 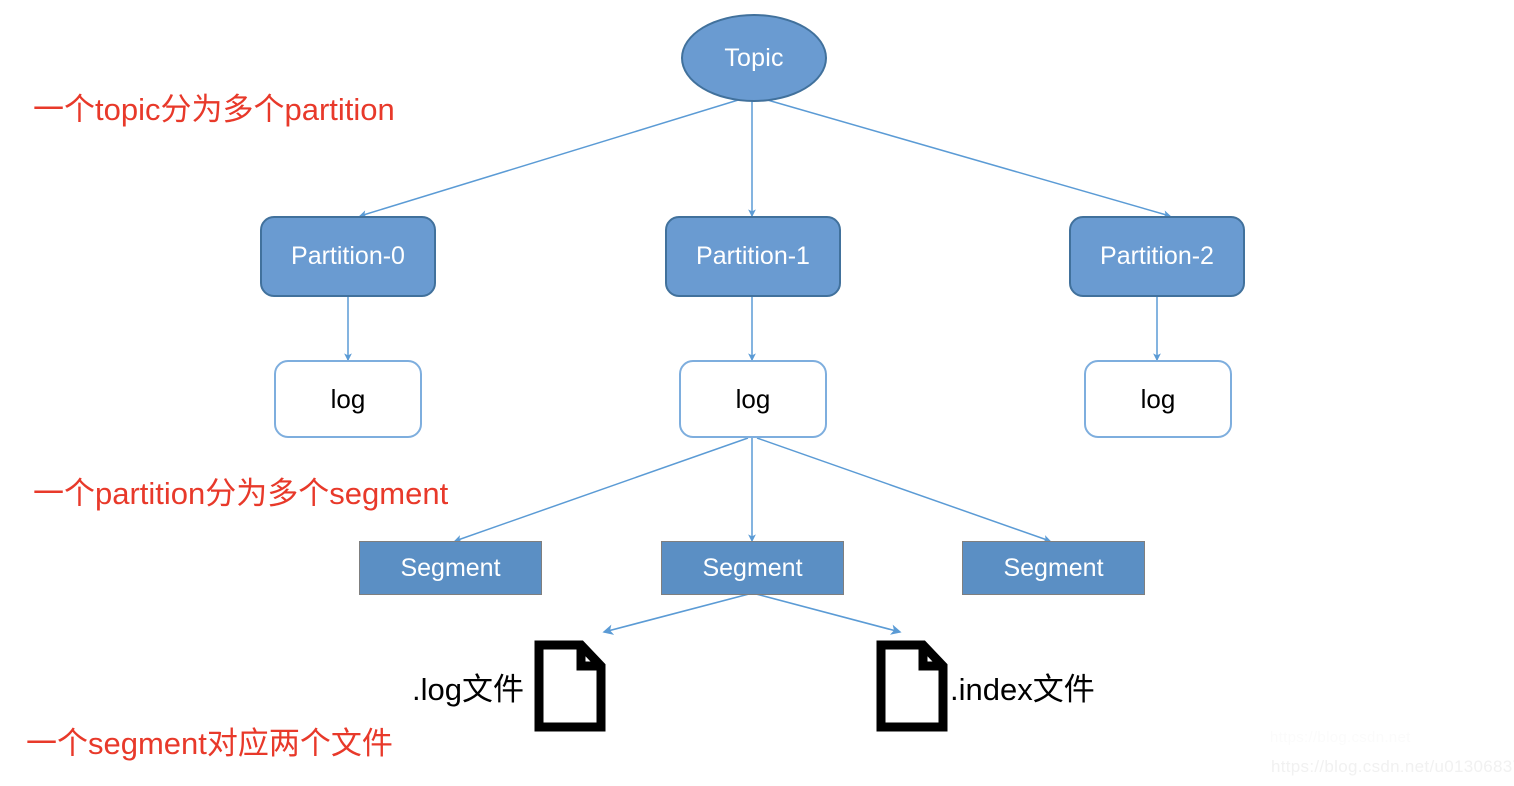 I want to click on annotation-topic-partition: 一个topic分为多个partition, so click(x=214, y=109).